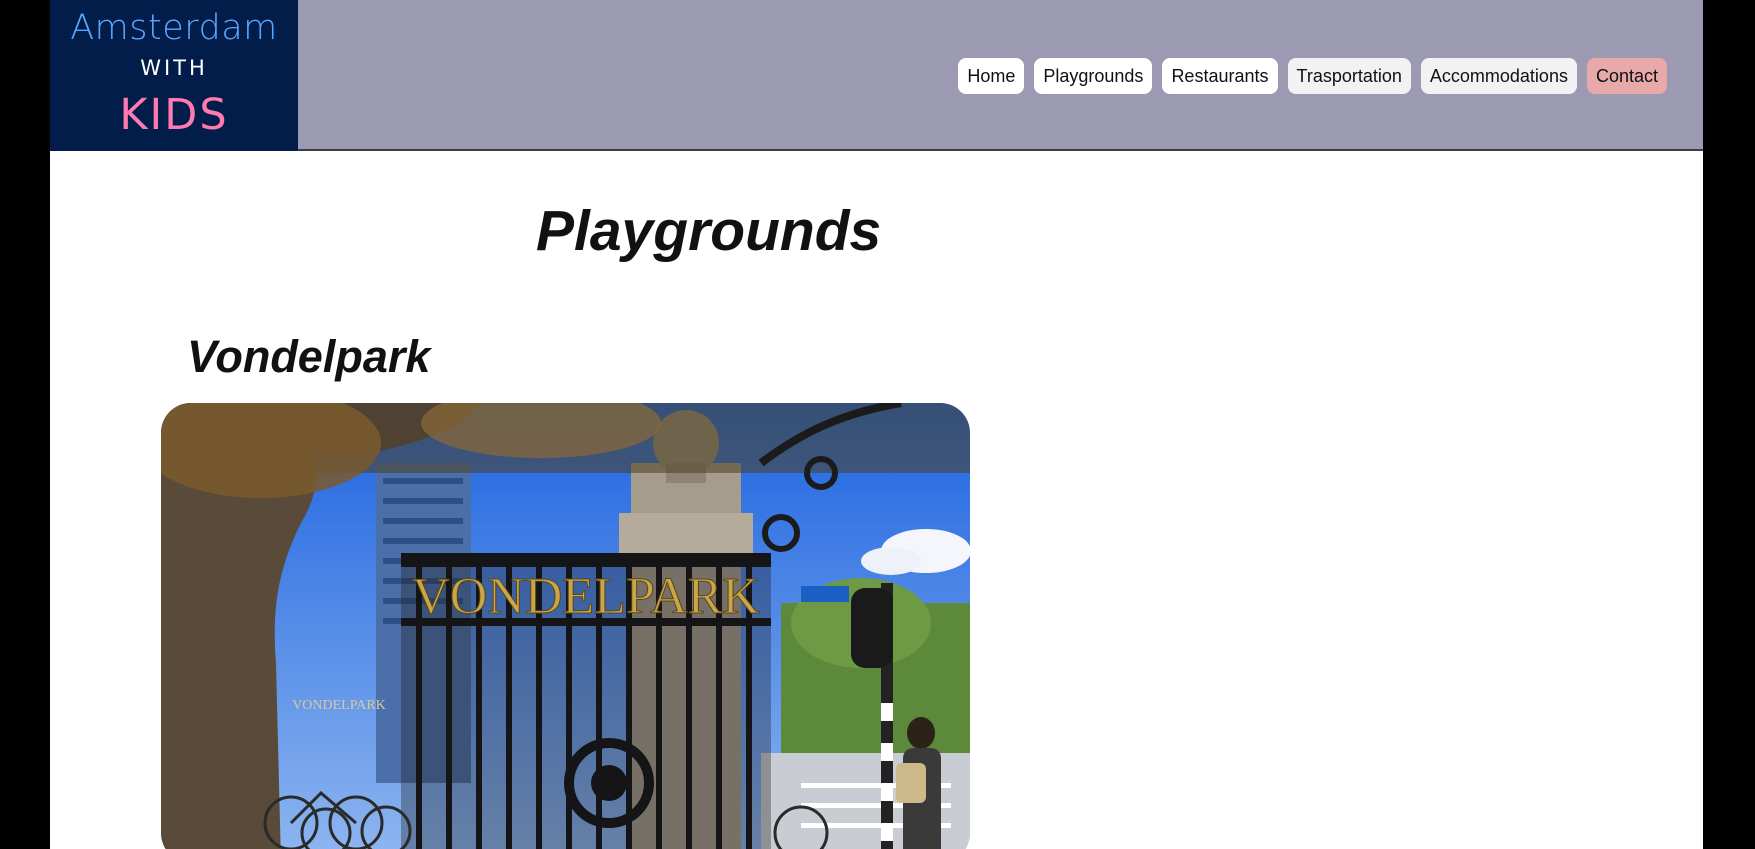 This screenshot has width=1755, height=849. I want to click on nav-restaurants-button: Restaurants, so click(1220, 76).